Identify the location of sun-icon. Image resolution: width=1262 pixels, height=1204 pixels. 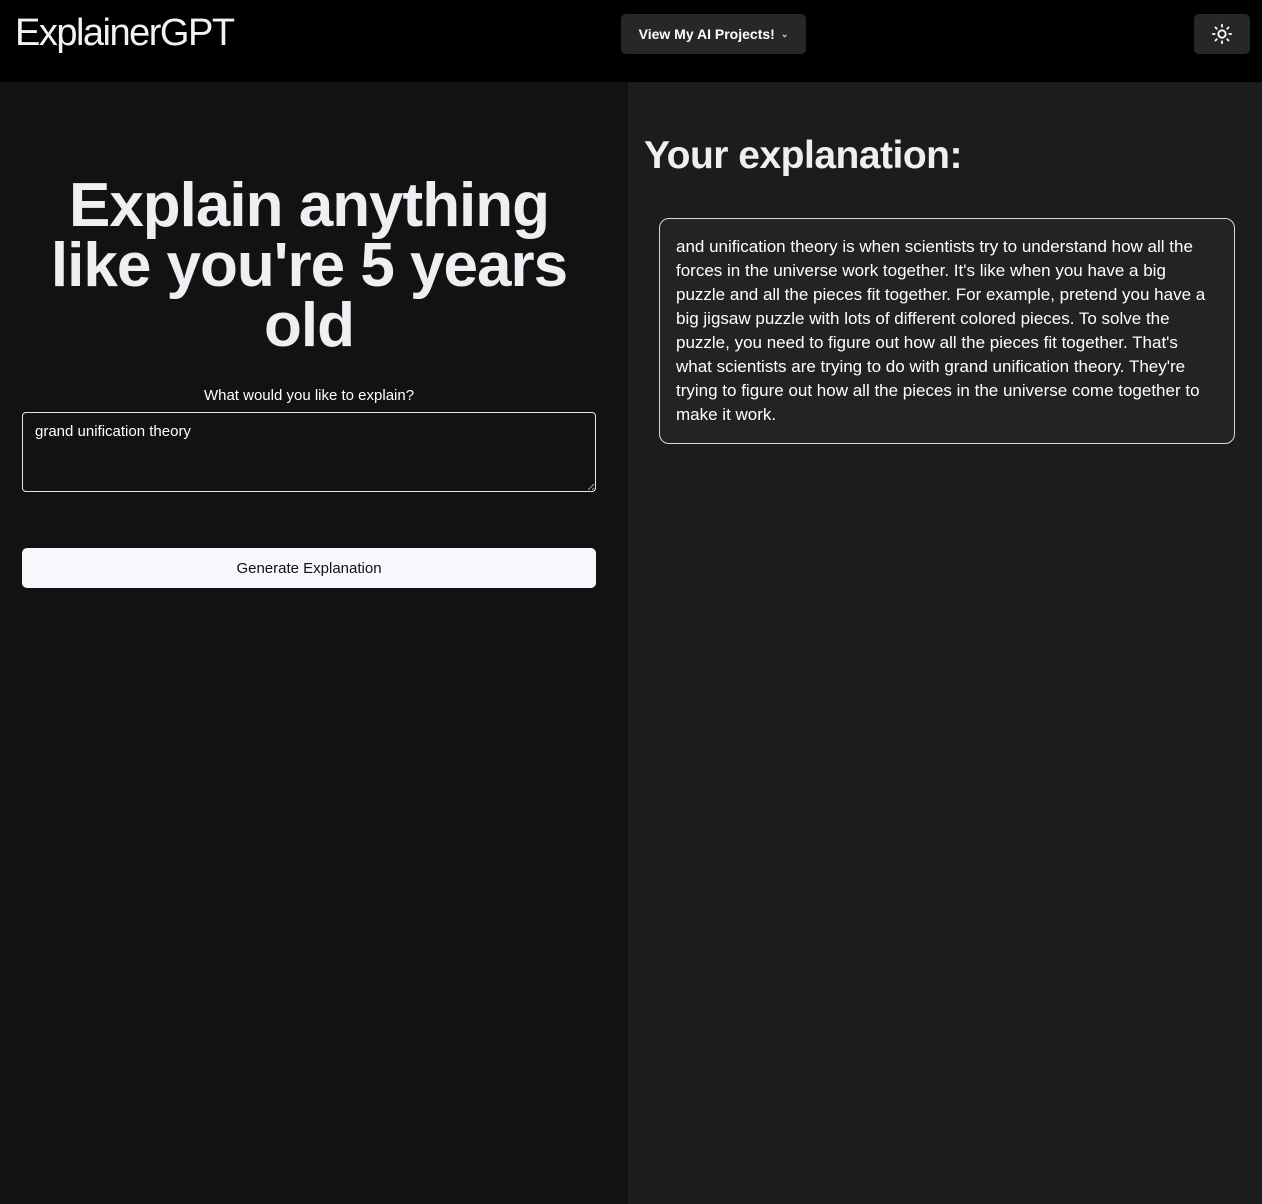
(1222, 34).